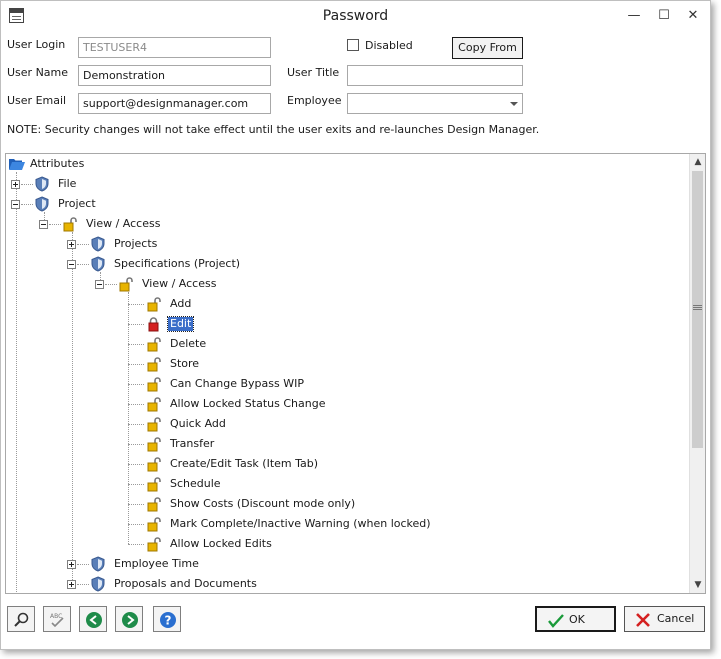 The image size is (721, 659). I want to click on tree-node-label: Allow Locked Status Change, so click(248, 403).